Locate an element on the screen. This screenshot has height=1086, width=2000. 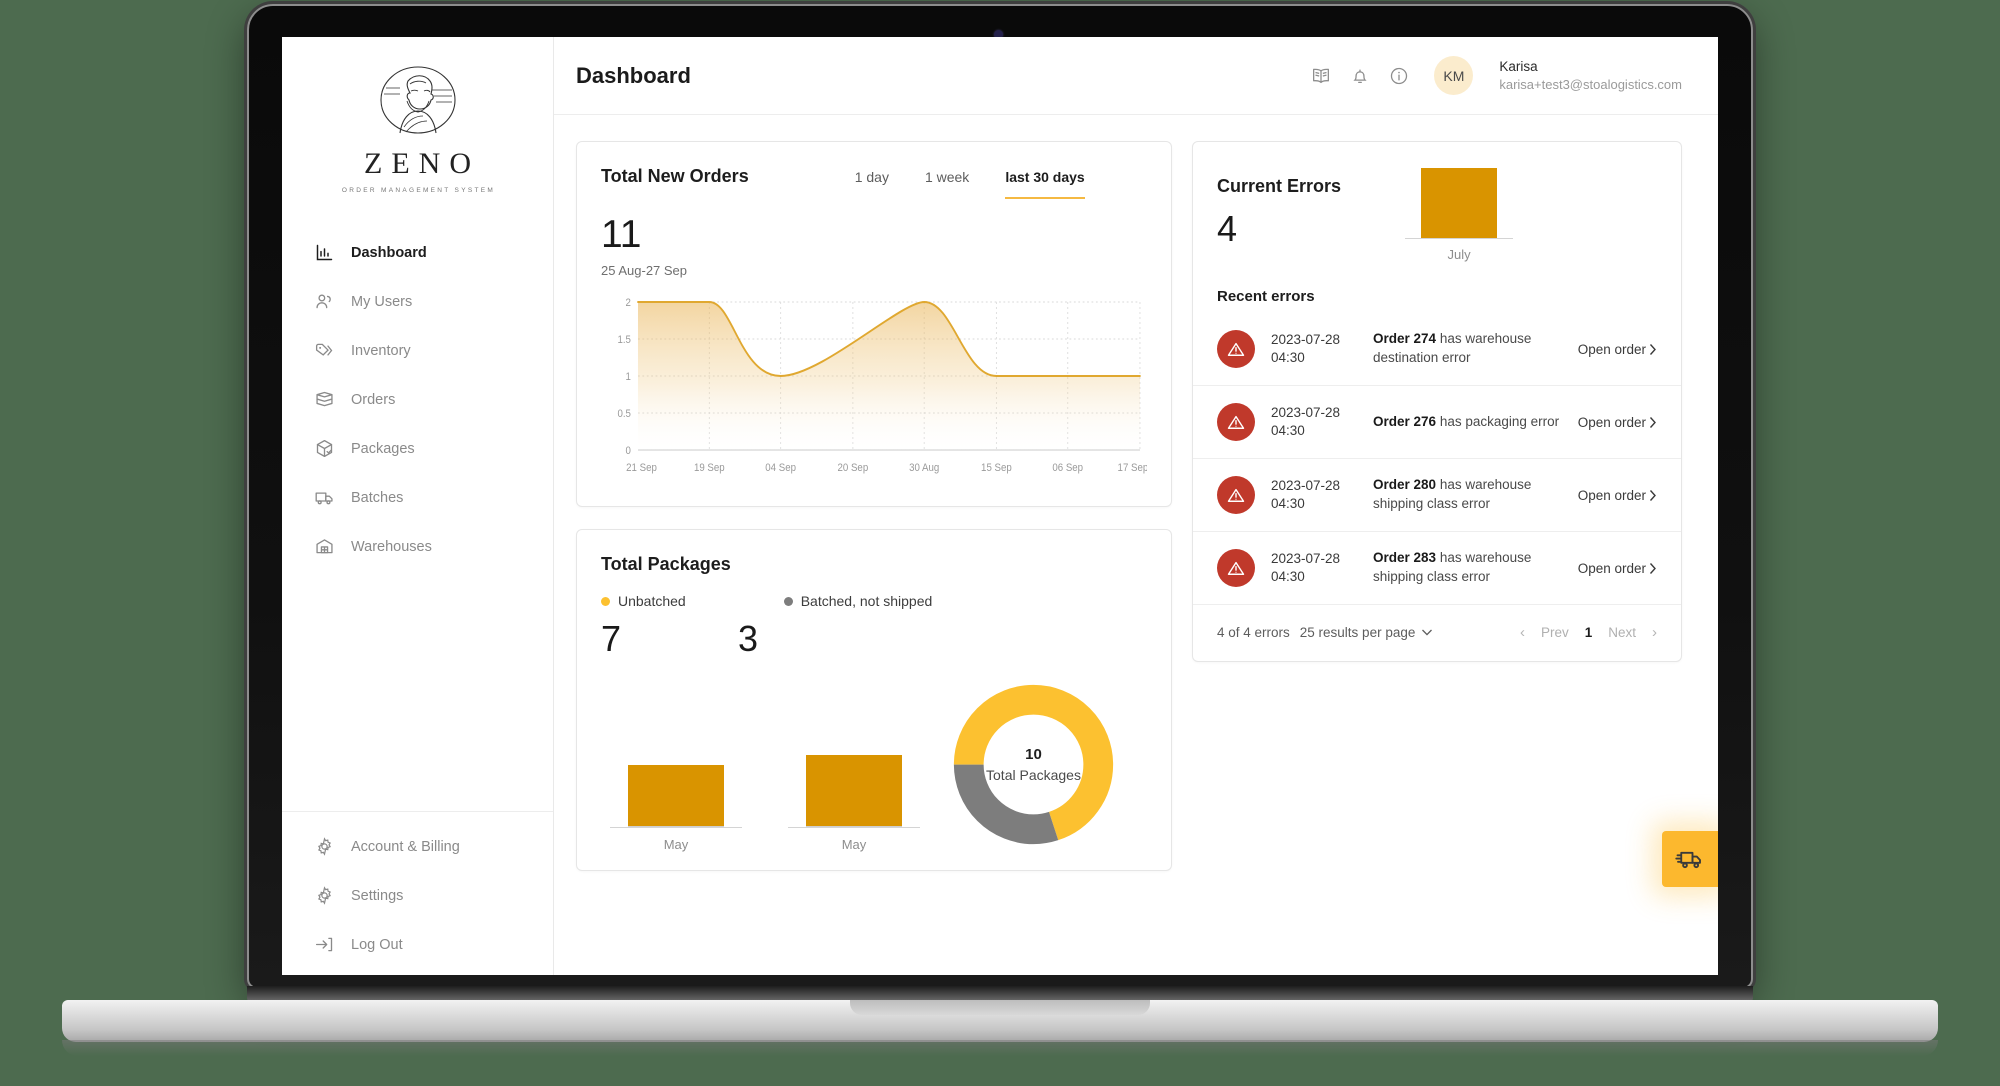
svg-text: 06 Sep is located at coordinates (1067, 469).